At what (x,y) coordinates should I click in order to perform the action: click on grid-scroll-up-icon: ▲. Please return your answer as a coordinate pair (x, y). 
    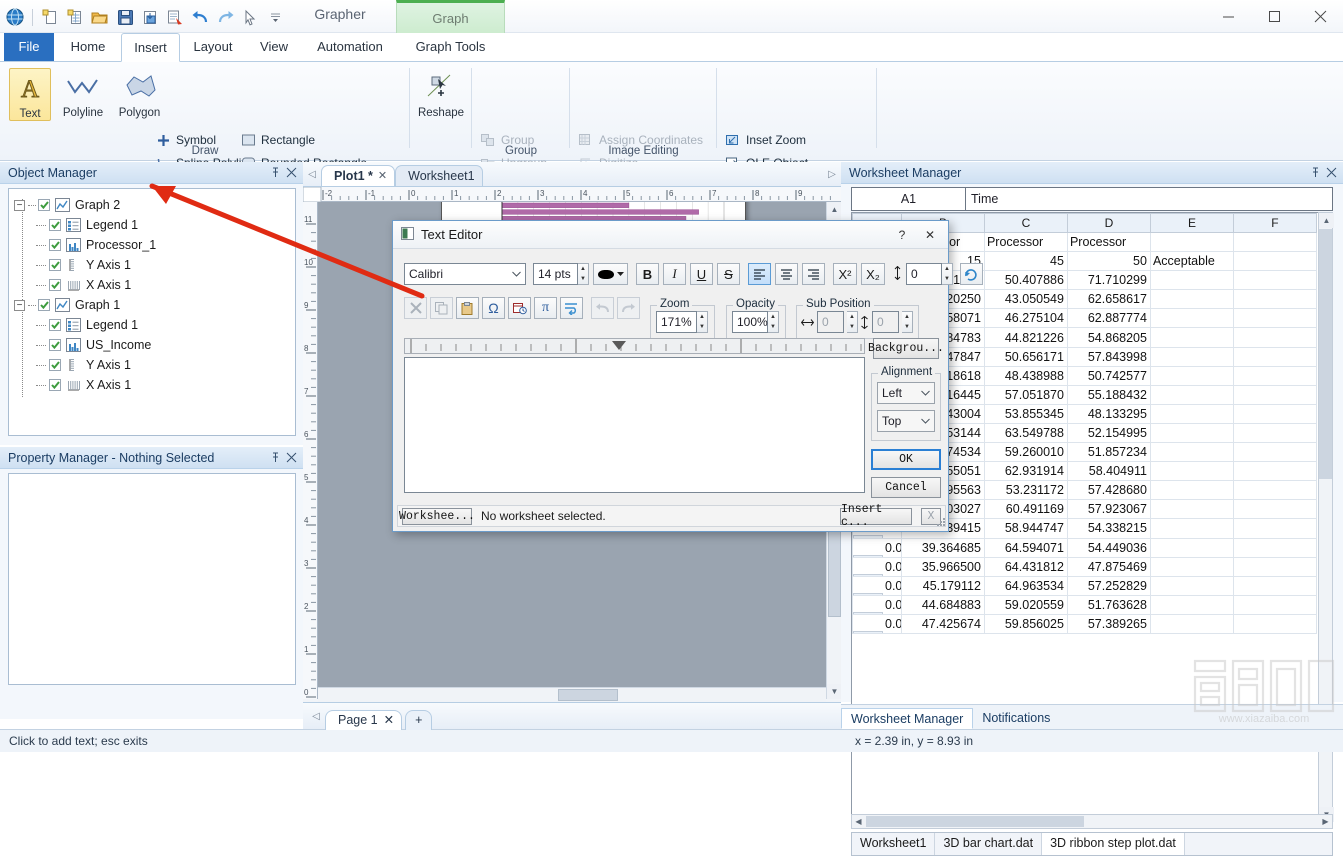
    Looking at the image, I should click on (1326, 220).